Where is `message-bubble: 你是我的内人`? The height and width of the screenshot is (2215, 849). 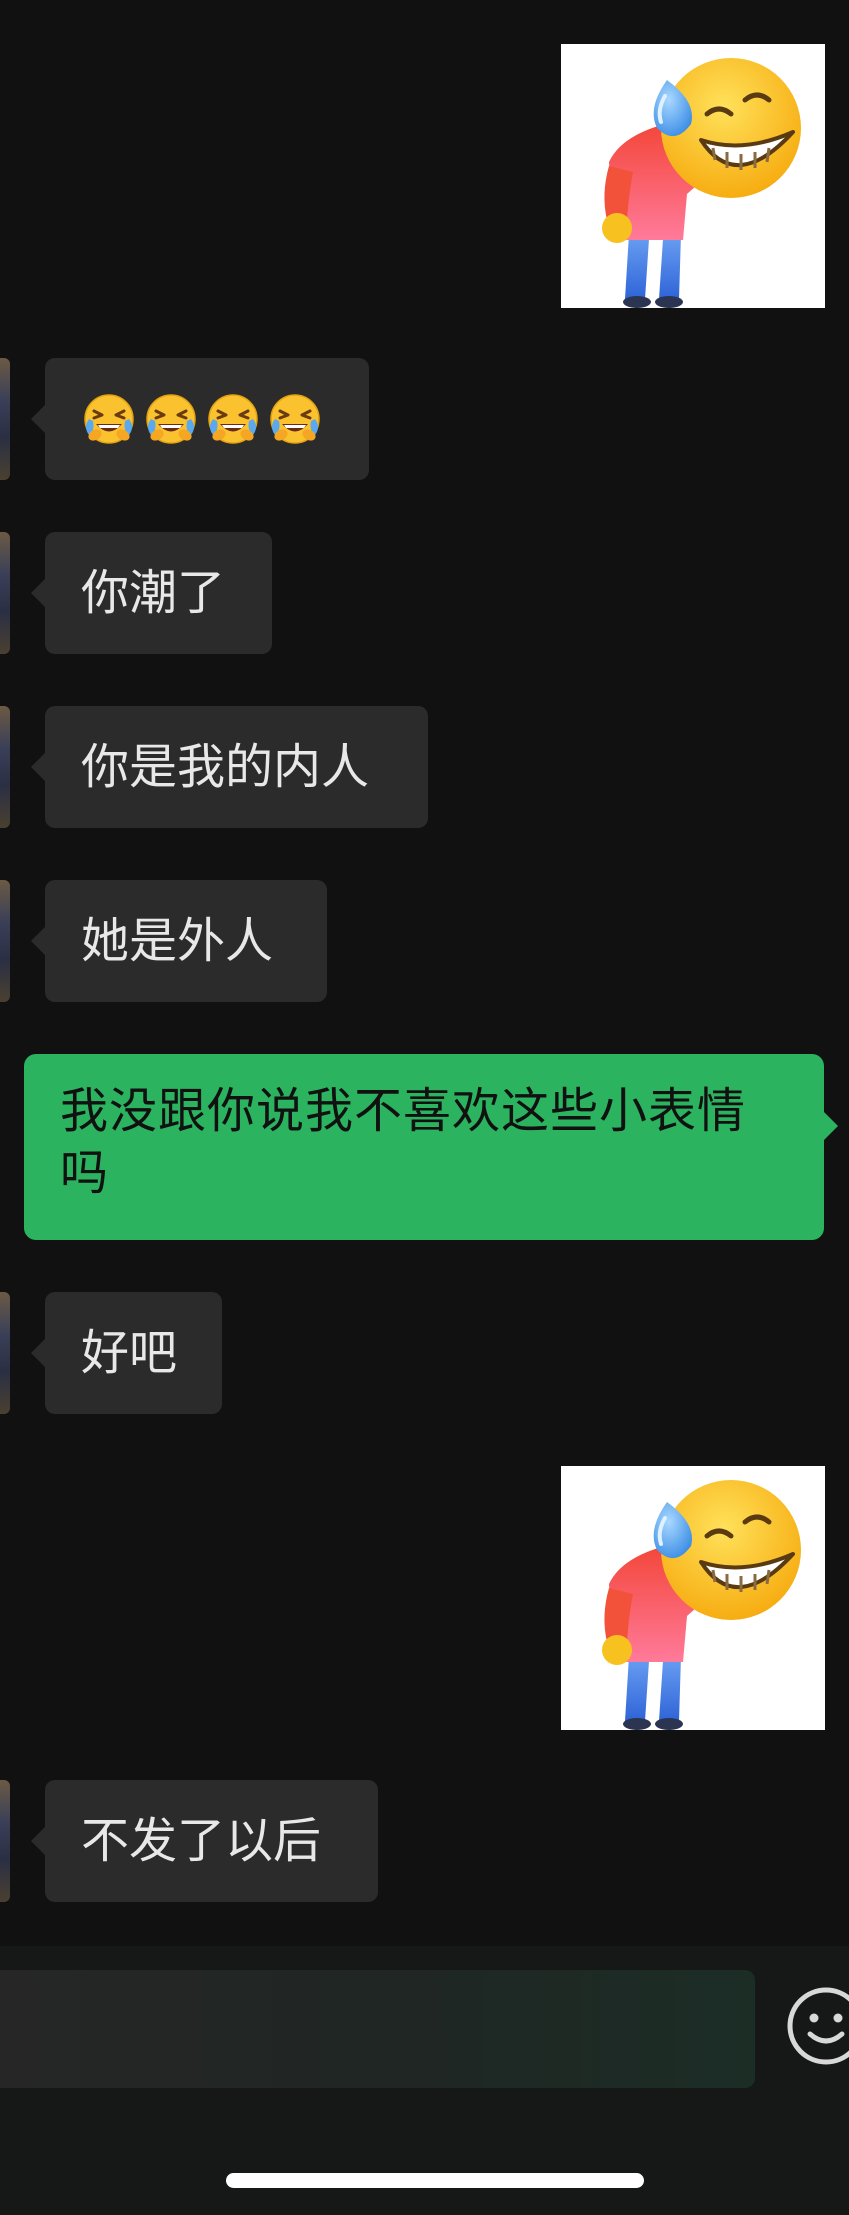
message-bubble: 你是我的内人 is located at coordinates (229, 767).